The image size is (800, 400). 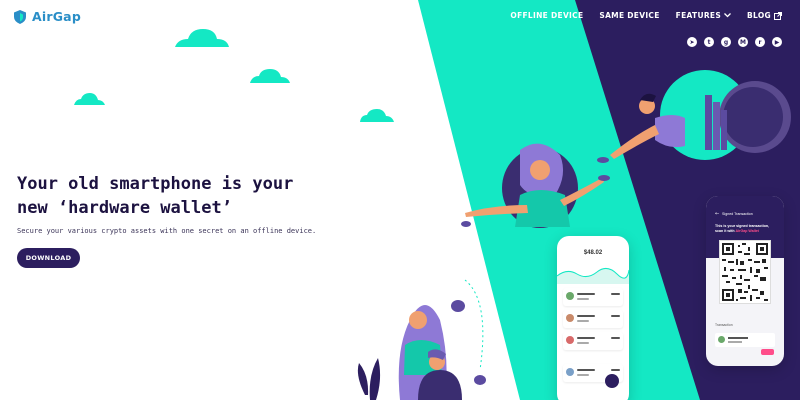 I want to click on nav-item-label: BLOG, so click(x=759, y=15).